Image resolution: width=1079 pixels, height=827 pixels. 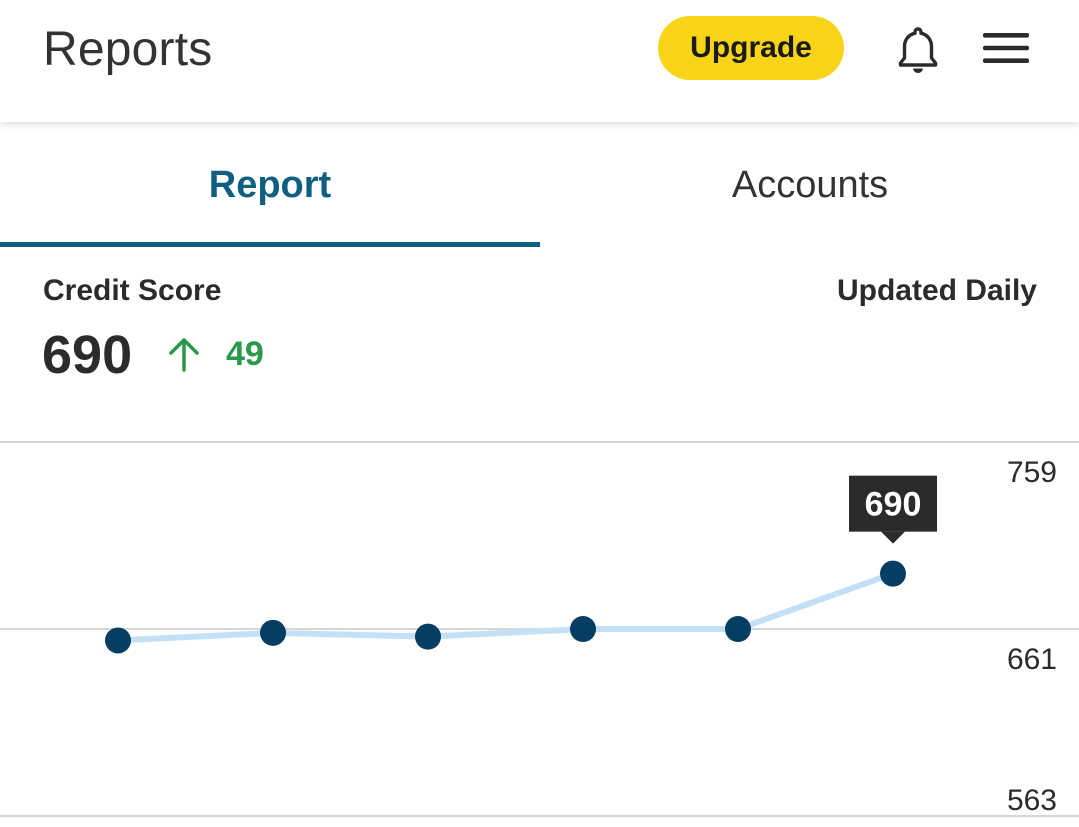 I want to click on tooltip-pointer, so click(x=893, y=537).